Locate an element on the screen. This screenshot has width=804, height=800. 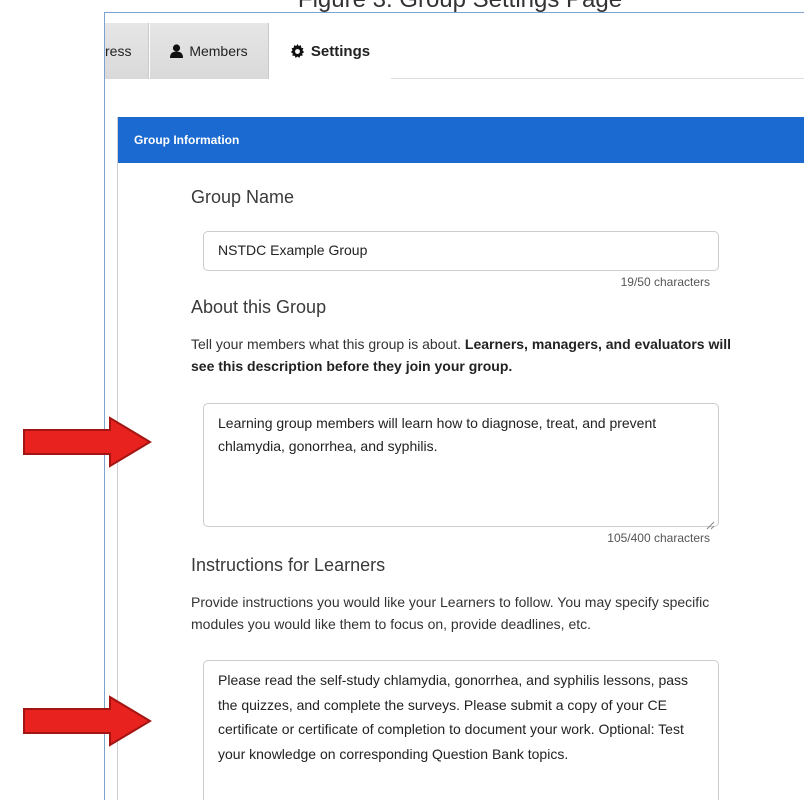
instructions-label: Instructions for Learners is located at coordinates (288, 565).